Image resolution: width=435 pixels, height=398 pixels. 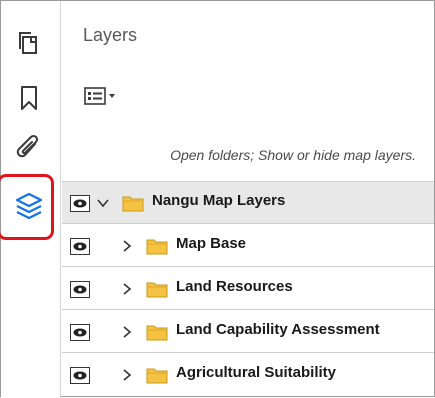 I want to click on layer-label: Land Resources, so click(x=234, y=286).